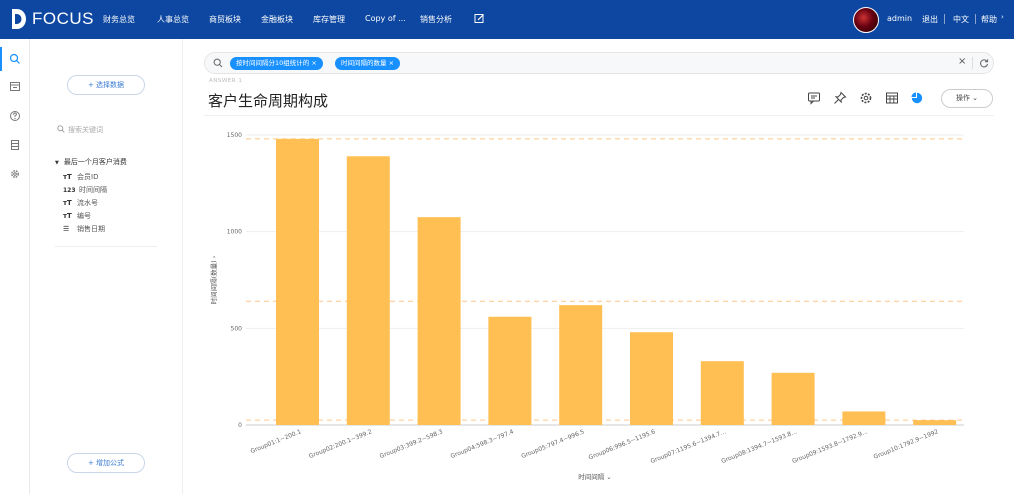 This screenshot has width=1014, height=494. Describe the element at coordinates (552, 444) in the screenshot. I see `x-tick-label: Group05:797.4~996.5` at that location.